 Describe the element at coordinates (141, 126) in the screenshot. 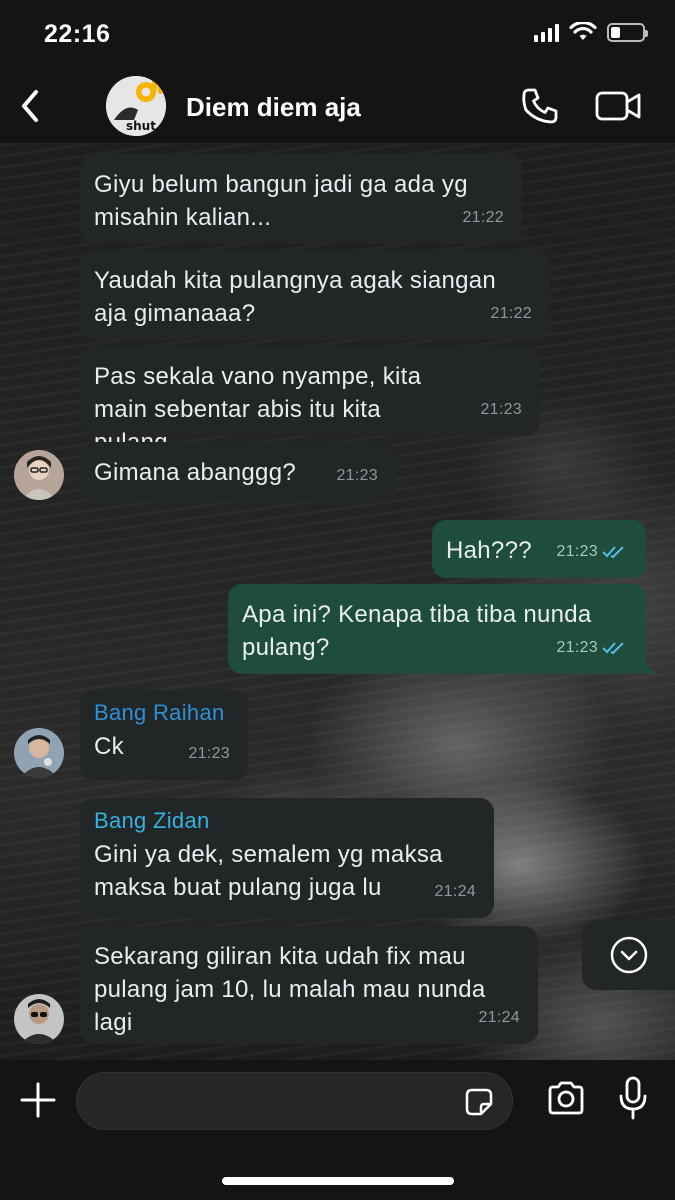

I see `group-avatar-text: shut` at that location.